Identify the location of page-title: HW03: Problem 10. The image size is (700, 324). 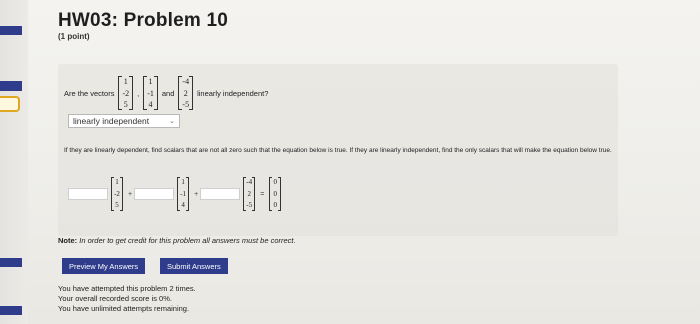
(143, 20).